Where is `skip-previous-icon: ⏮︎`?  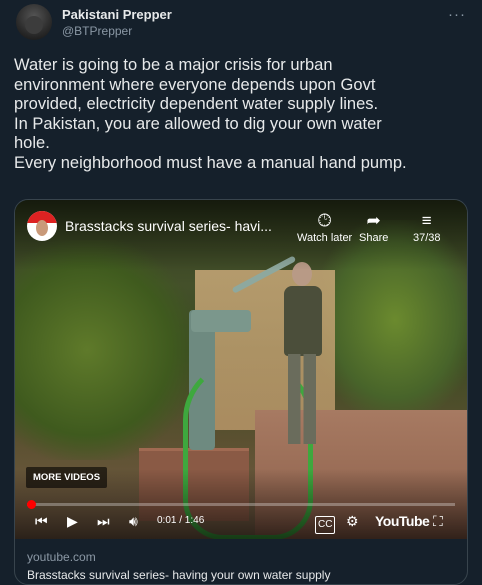
skip-previous-icon: ⏮︎ is located at coordinates (41, 521).